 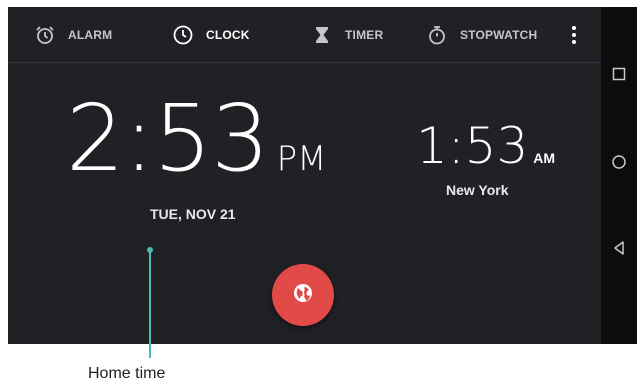 What do you see at coordinates (477, 190) in the screenshot?
I see `world-clock-city: New York` at bounding box center [477, 190].